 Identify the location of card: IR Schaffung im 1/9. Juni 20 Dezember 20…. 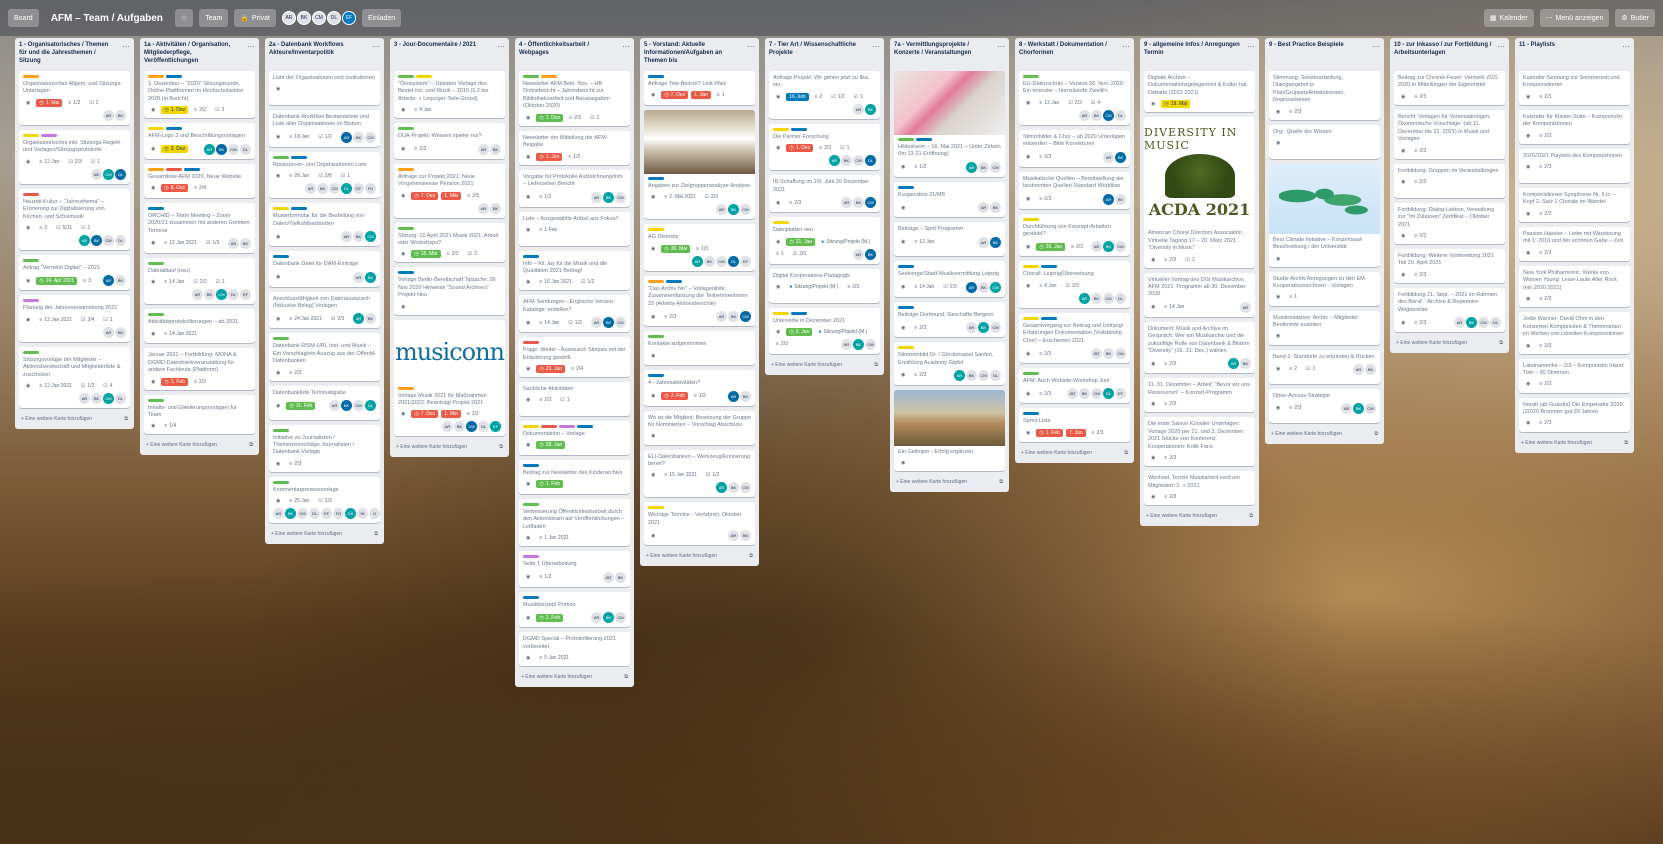
(824, 194).